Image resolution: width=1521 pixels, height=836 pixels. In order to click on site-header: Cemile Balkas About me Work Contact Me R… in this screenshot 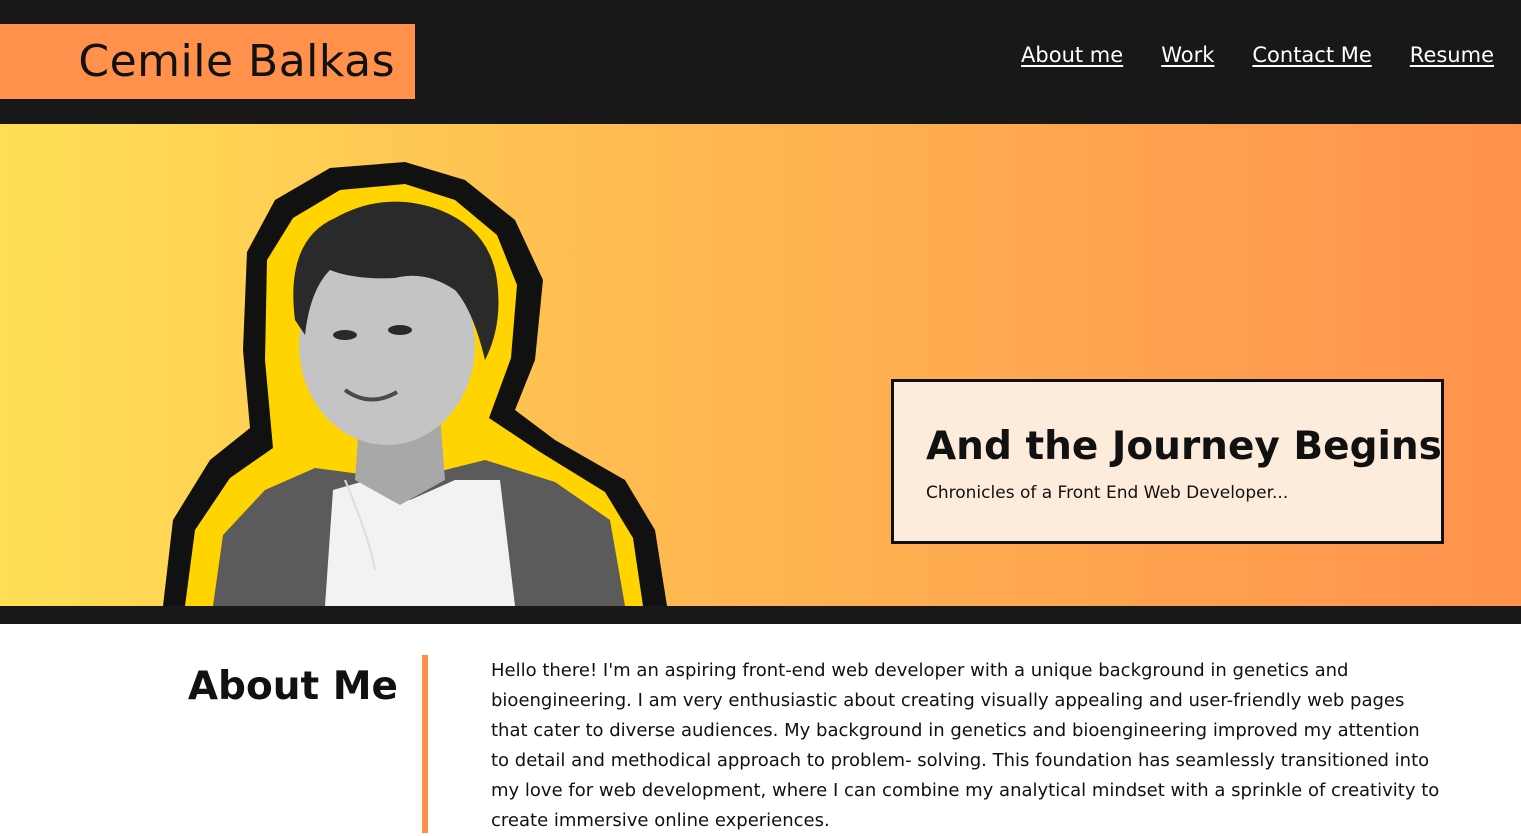, I will do `click(760, 62)`.